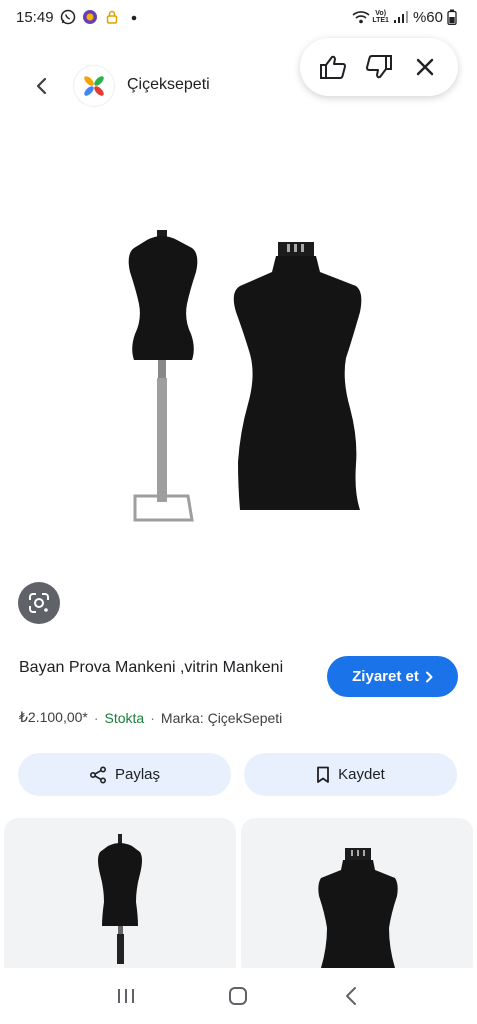 This screenshot has width=477, height=1024. I want to click on close-icon, so click(425, 67).